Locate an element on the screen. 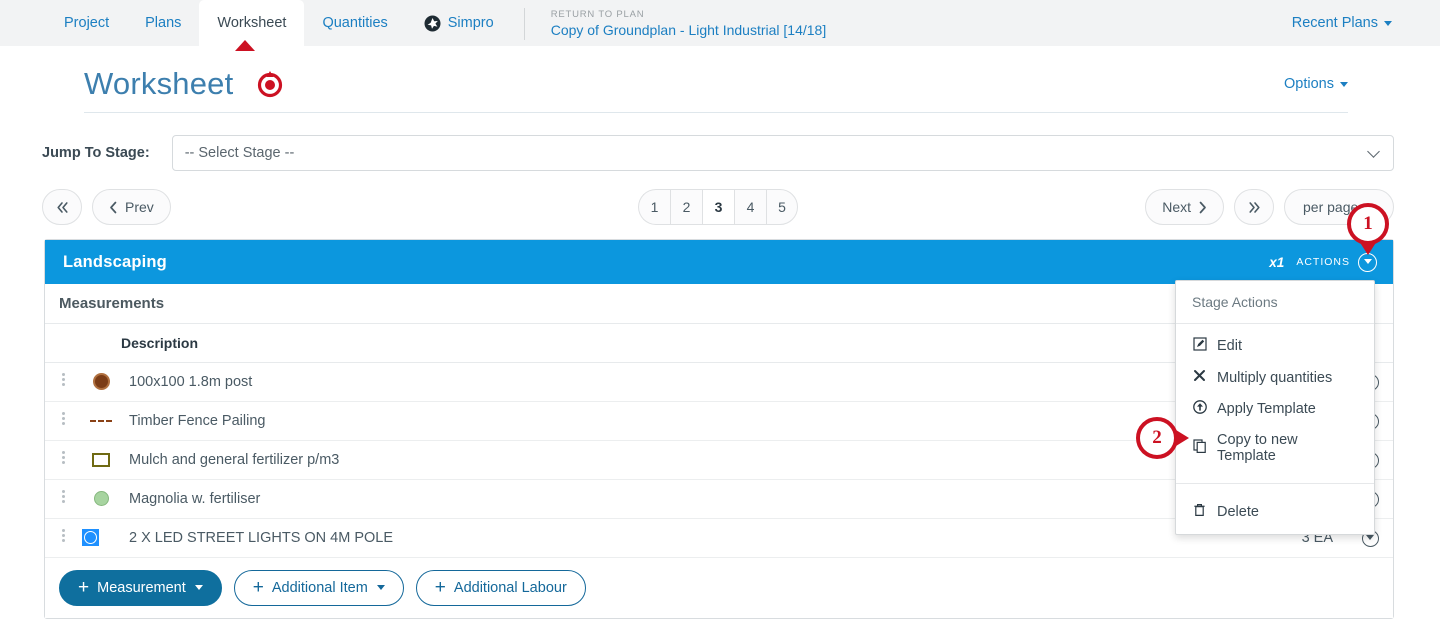  page-title: Worksheet is located at coordinates (159, 83).